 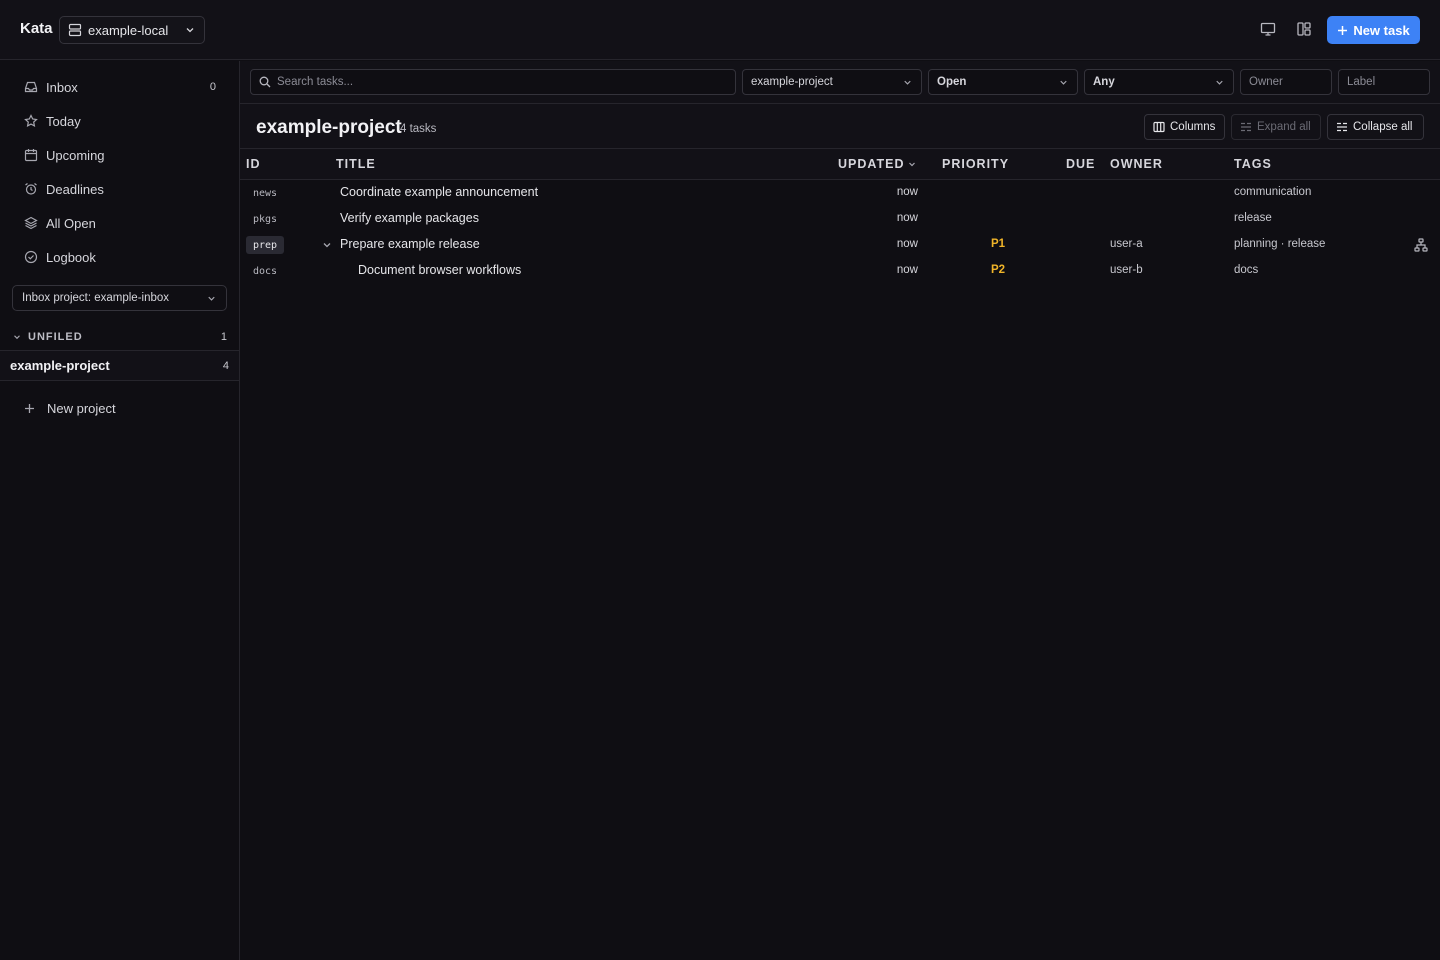 What do you see at coordinates (1104, 82) in the screenshot?
I see `priority-filter-value: Any` at bounding box center [1104, 82].